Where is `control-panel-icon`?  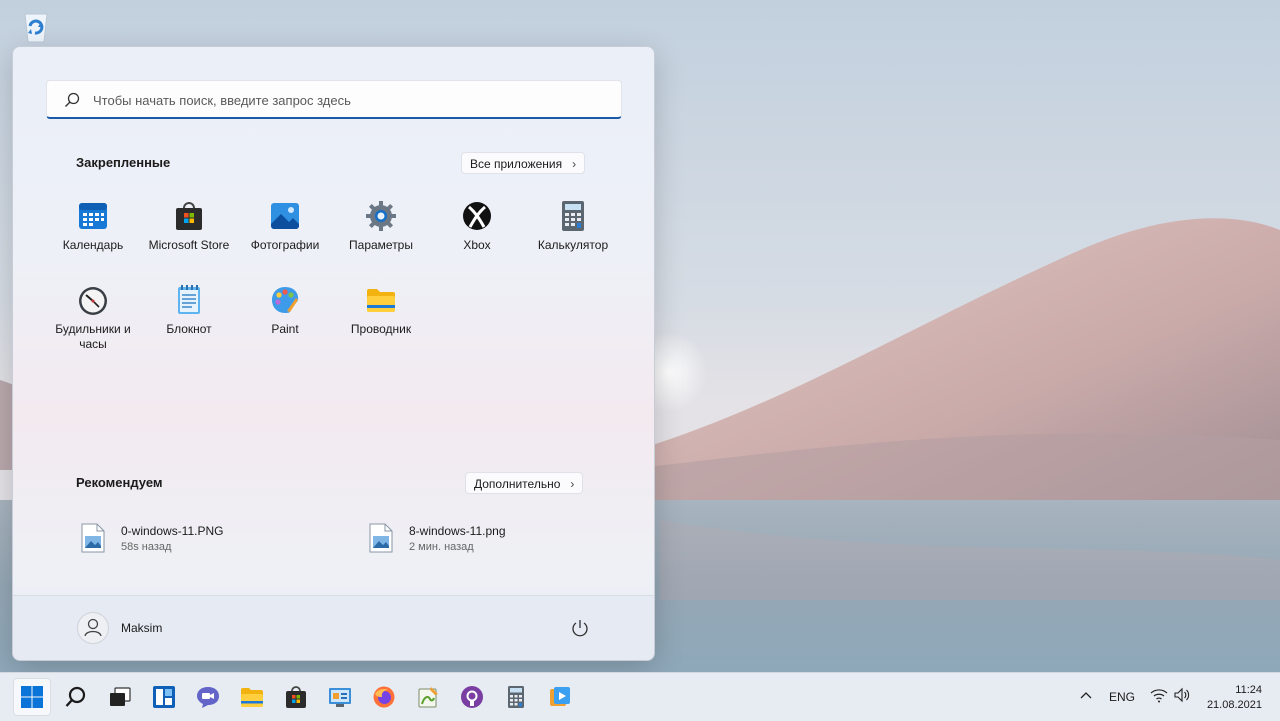
control-panel-icon is located at coordinates (340, 697).